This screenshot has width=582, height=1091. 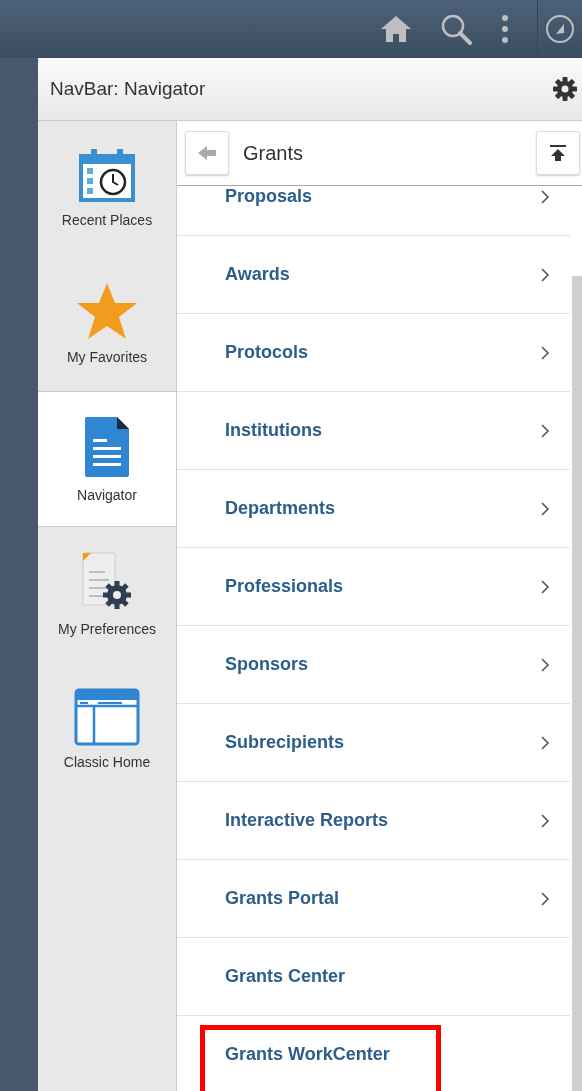 What do you see at coordinates (456, 29) in the screenshot?
I see `search-icon` at bounding box center [456, 29].